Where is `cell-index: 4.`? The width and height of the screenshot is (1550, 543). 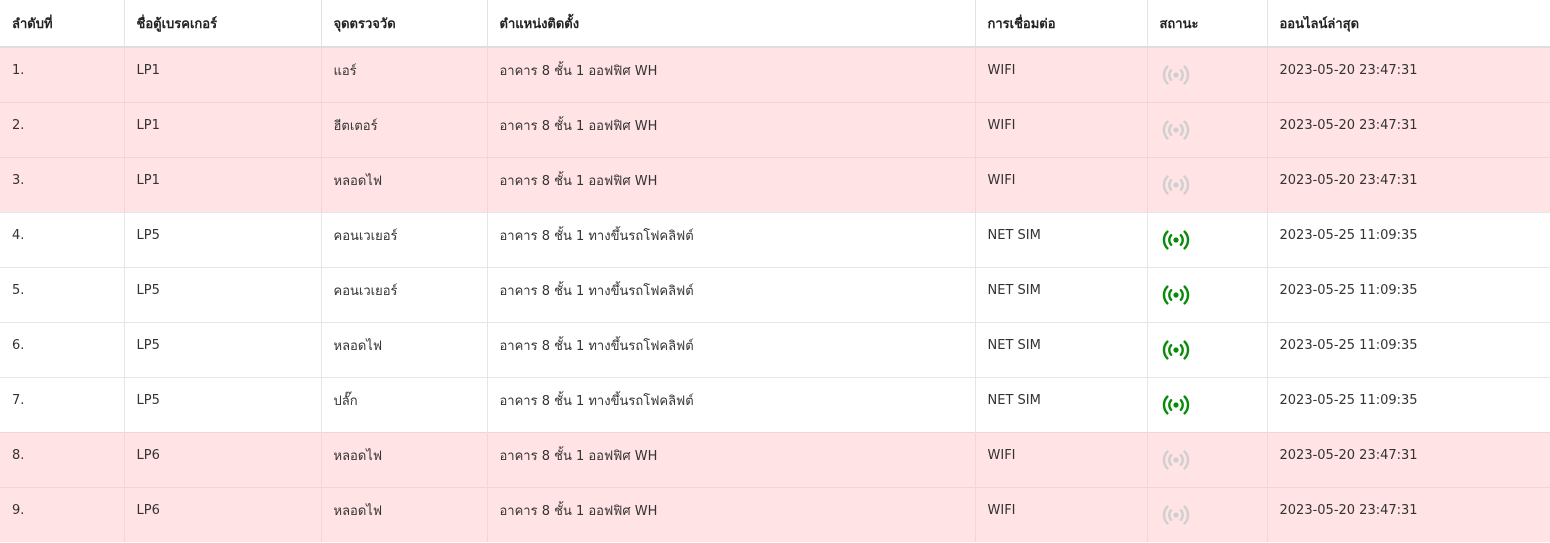 cell-index: 4. is located at coordinates (62, 239).